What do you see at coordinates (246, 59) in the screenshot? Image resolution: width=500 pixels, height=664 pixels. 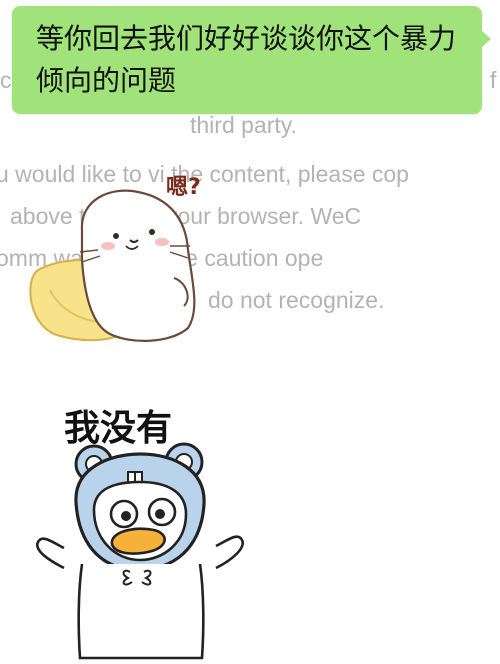 I see `chat-message-text: 等你回去我们好好谈谈你这个暴力倾向的问题` at bounding box center [246, 59].